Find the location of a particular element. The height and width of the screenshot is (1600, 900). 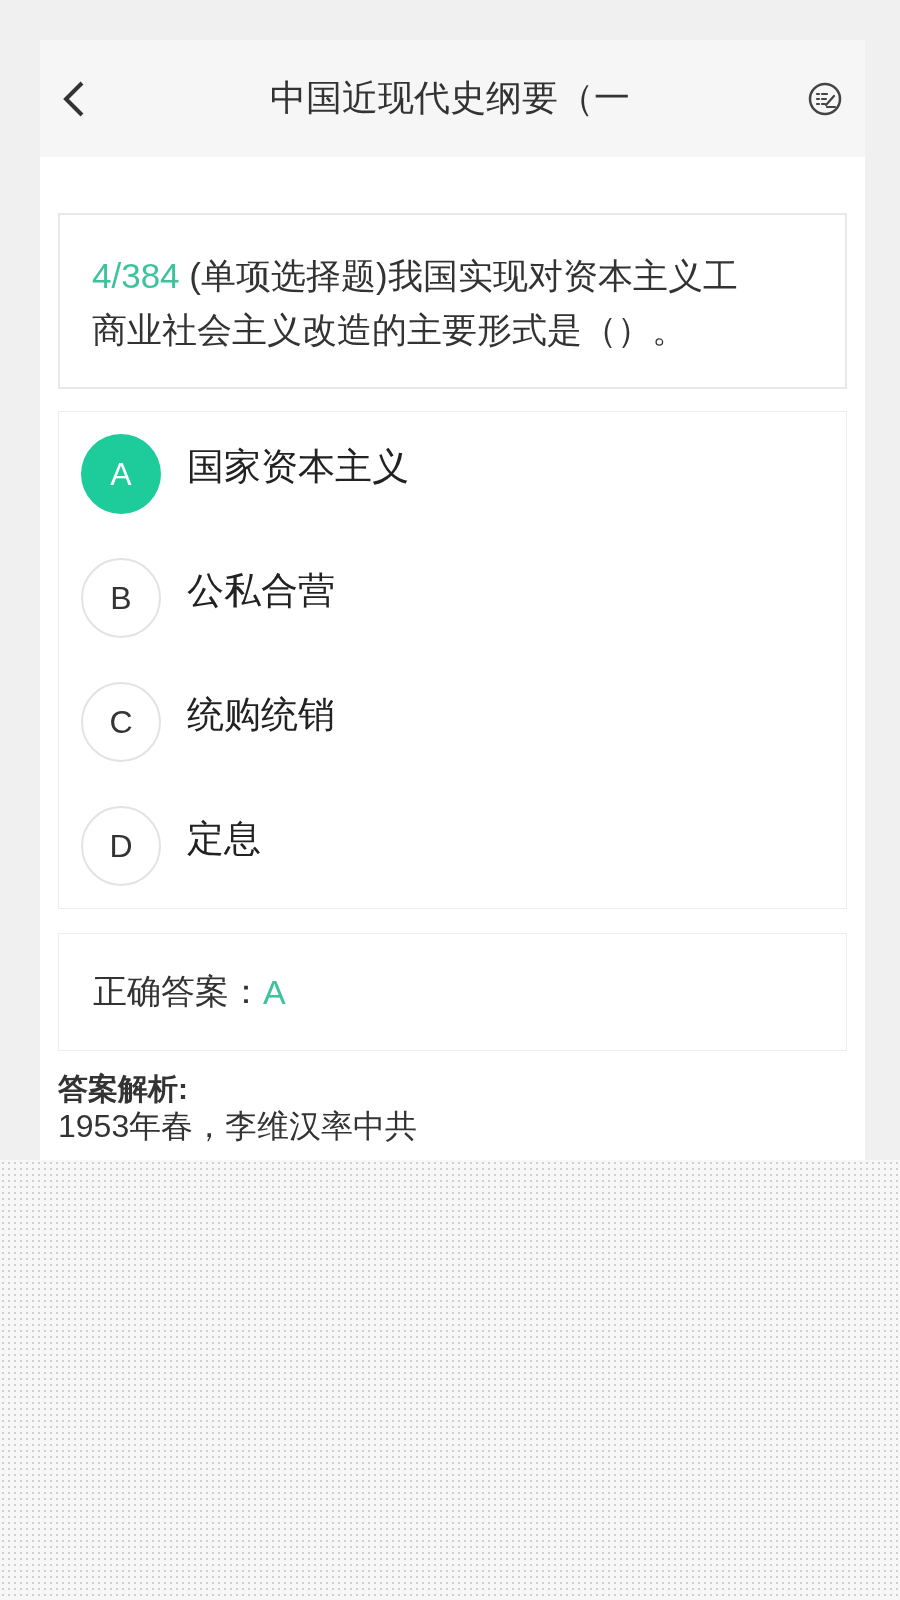

option-letter: B is located at coordinates (121, 598).